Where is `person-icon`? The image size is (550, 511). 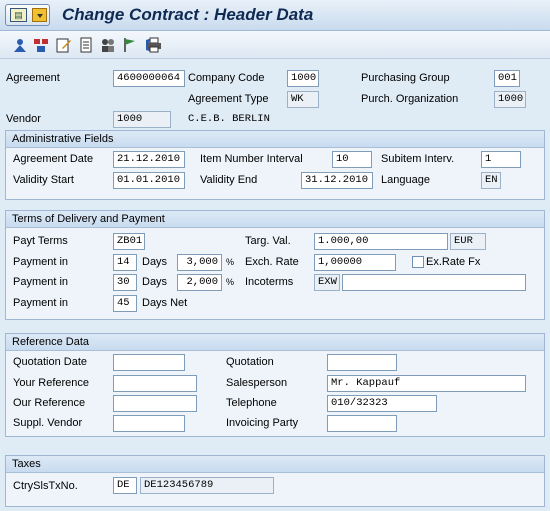 person-icon is located at coordinates (20, 45).